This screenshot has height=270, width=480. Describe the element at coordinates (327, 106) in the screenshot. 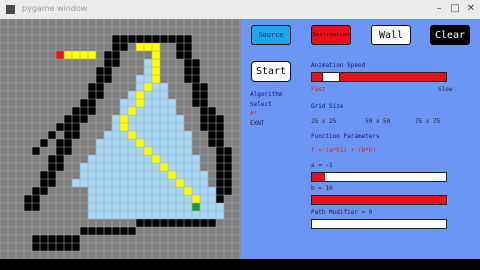

I see `grid-size-label: Grid Size` at that location.